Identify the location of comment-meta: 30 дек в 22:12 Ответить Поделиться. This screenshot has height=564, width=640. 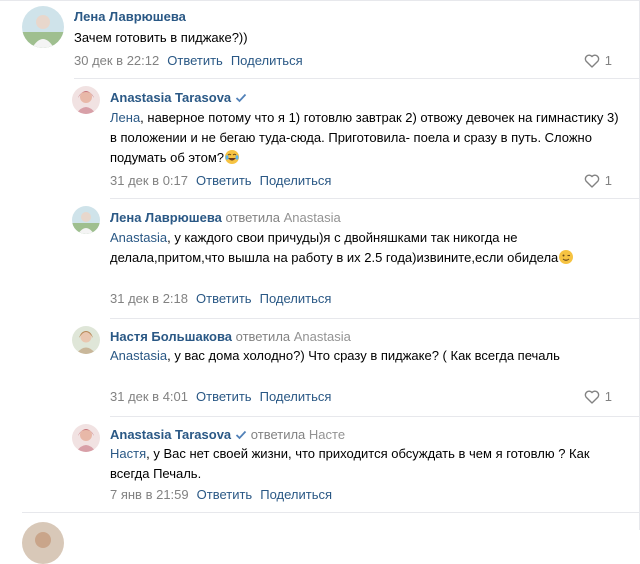
(188, 60).